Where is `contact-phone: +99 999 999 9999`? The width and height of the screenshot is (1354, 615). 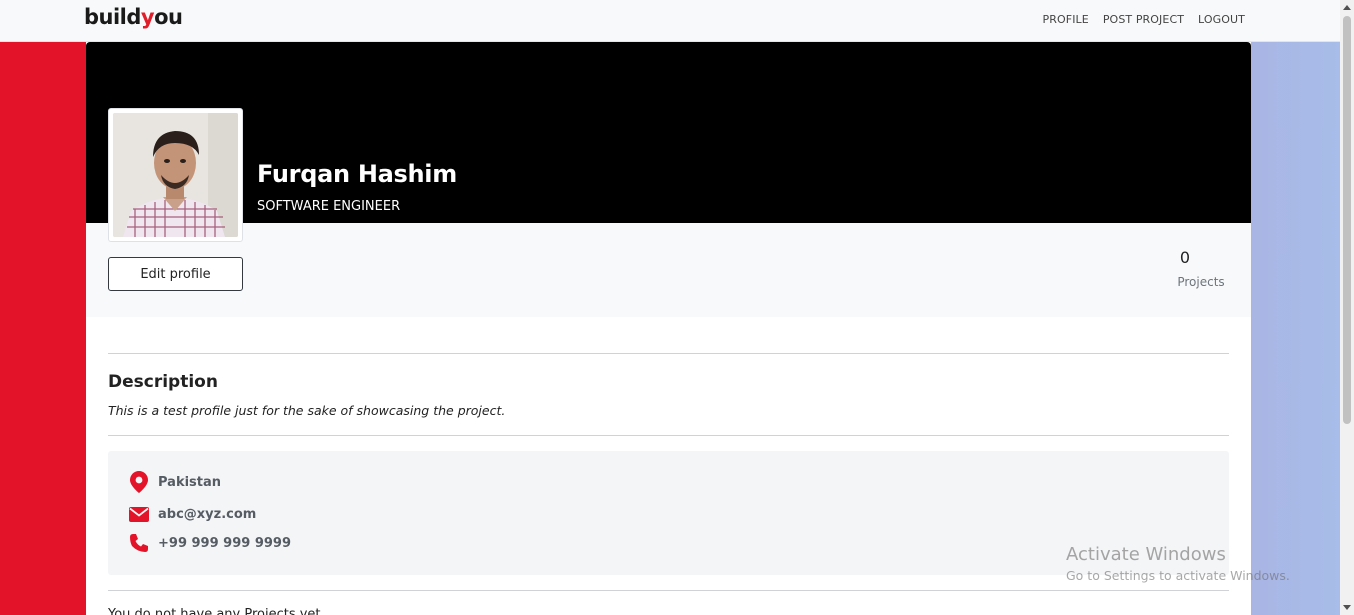
contact-phone: +99 999 999 9999 is located at coordinates (224, 543).